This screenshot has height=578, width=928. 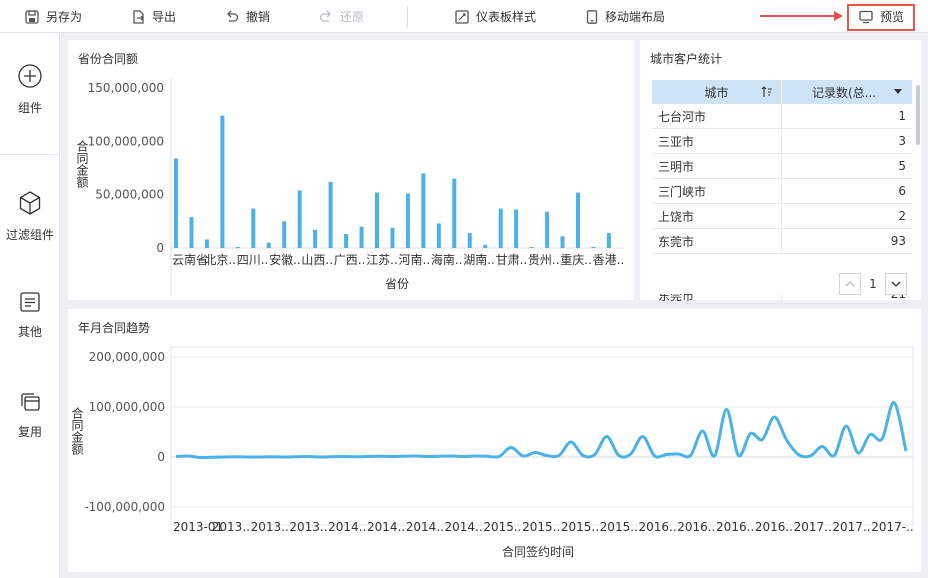 What do you see at coordinates (767, 92) in the screenshot?
I see `sort-icon` at bounding box center [767, 92].